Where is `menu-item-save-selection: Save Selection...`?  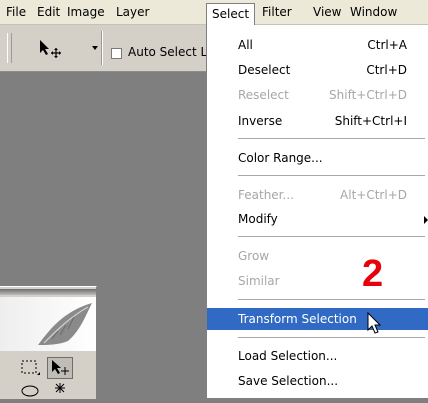
menu-item-save-selection: Save Selection... is located at coordinates (317, 381).